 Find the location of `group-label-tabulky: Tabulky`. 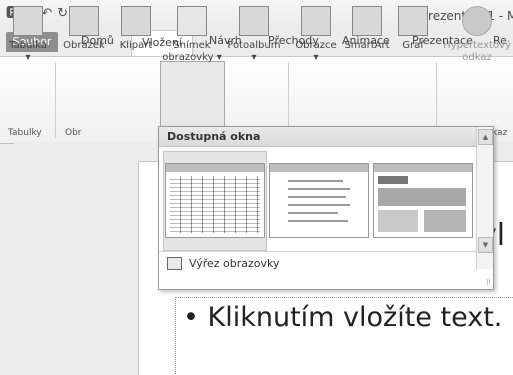

group-label-tabulky: Tabulky is located at coordinates (25, 133).